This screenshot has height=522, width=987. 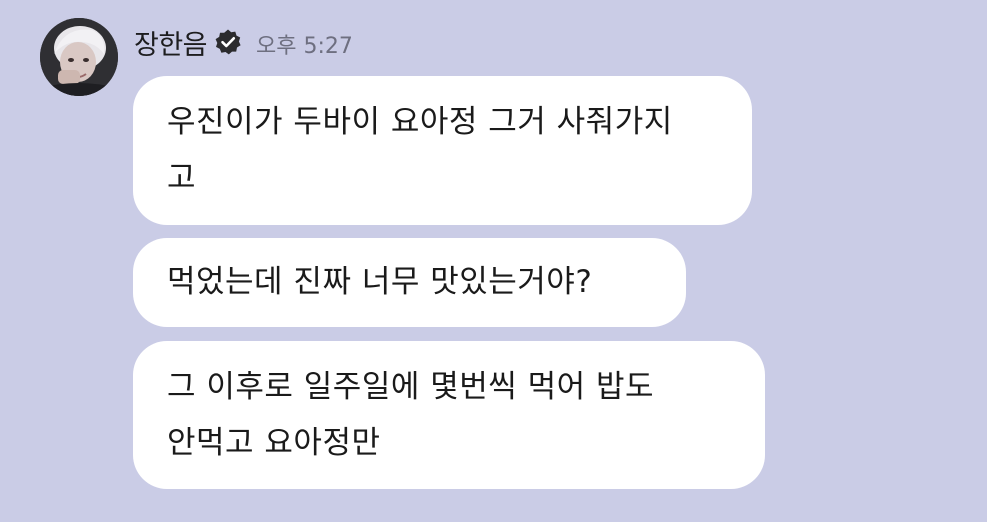 I want to click on message-line: 안먹고 요아정만, so click(x=274, y=443).